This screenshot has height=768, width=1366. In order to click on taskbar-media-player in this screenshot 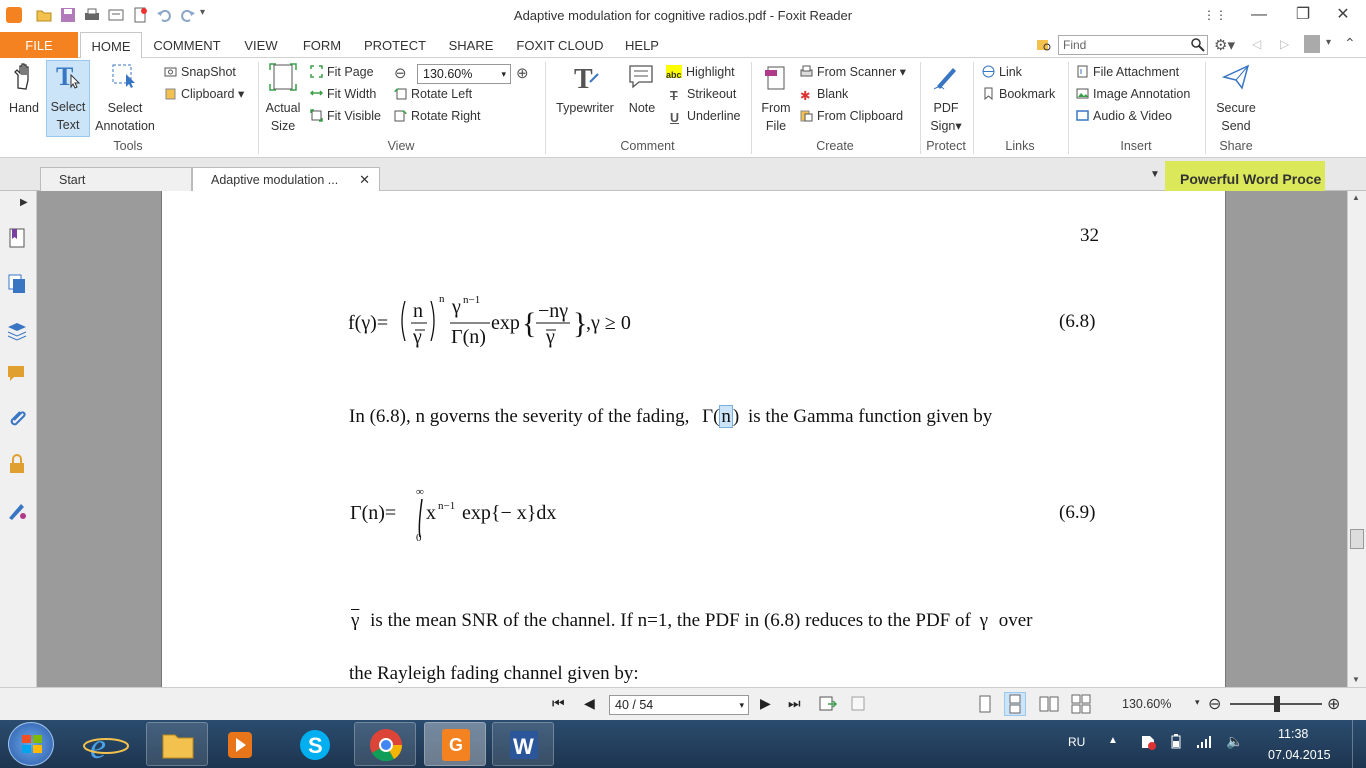, I will do `click(241, 744)`.